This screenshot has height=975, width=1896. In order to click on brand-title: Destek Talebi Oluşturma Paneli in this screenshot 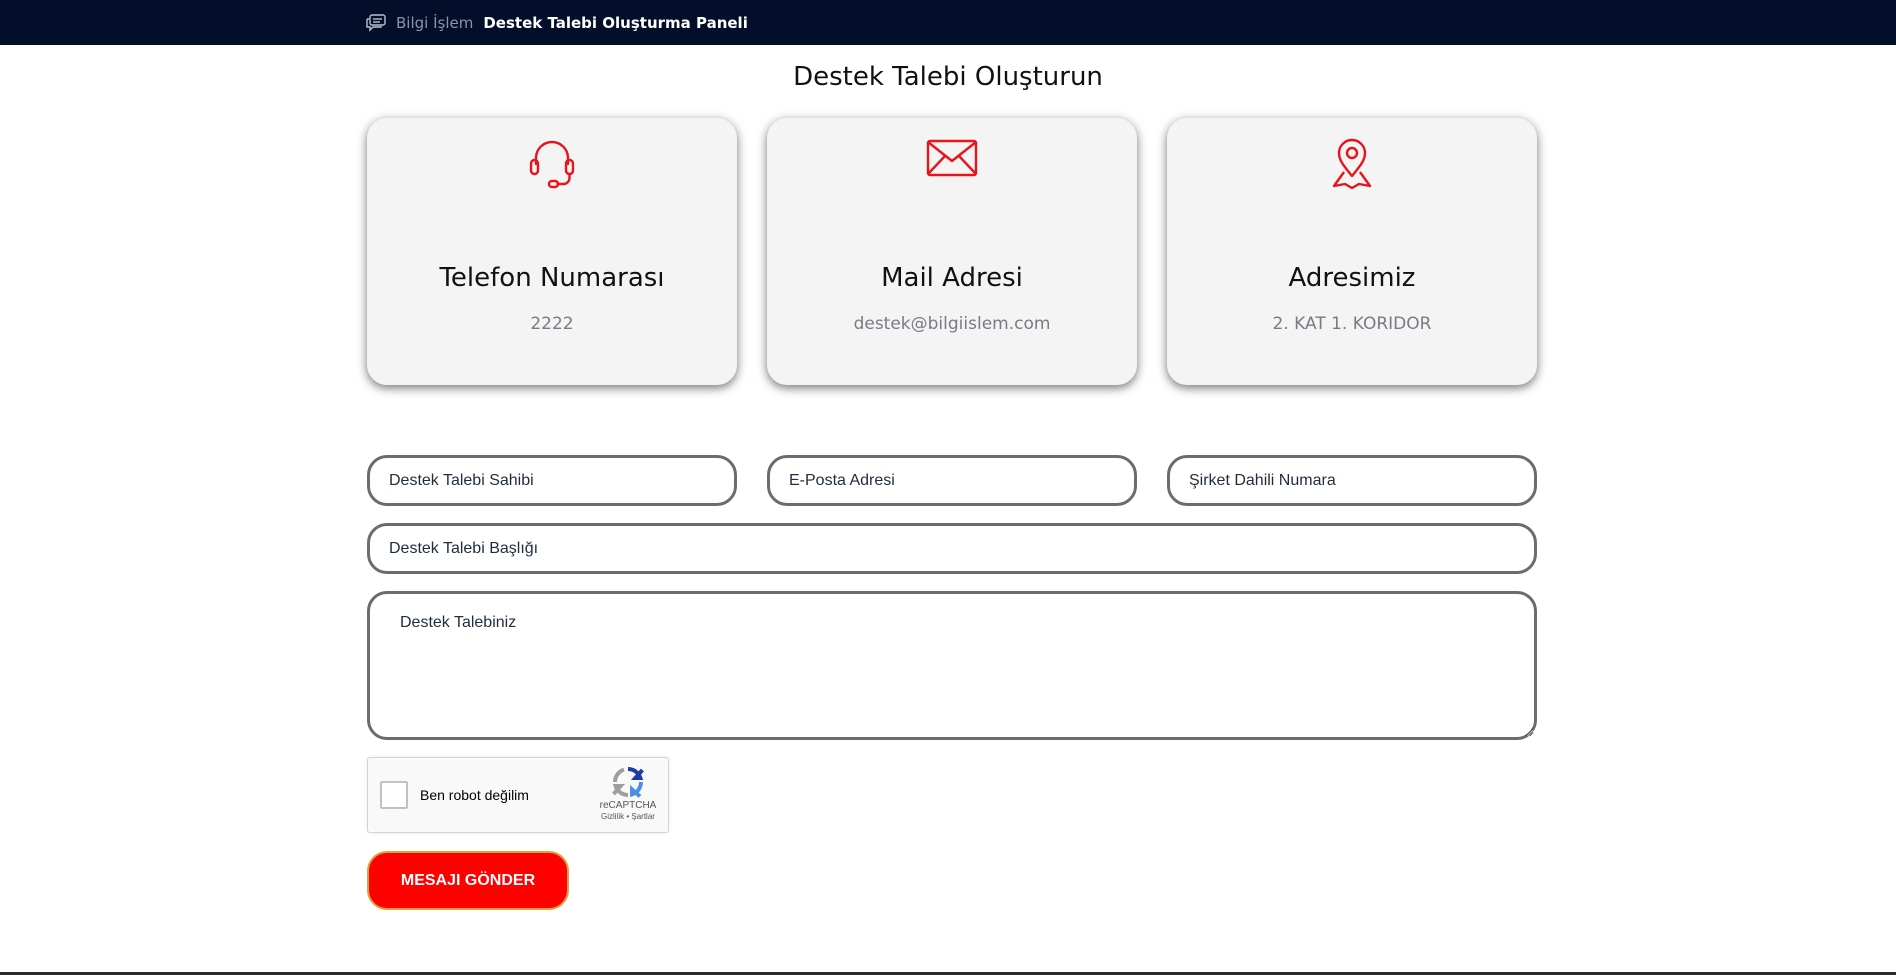, I will do `click(615, 22)`.